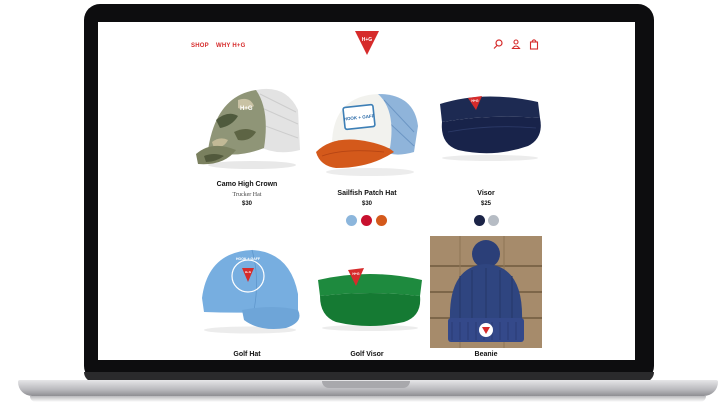 The width and height of the screenshot is (726, 408). What do you see at coordinates (490, 125) in the screenshot?
I see `product-image-navy-visor: H+G` at bounding box center [490, 125].